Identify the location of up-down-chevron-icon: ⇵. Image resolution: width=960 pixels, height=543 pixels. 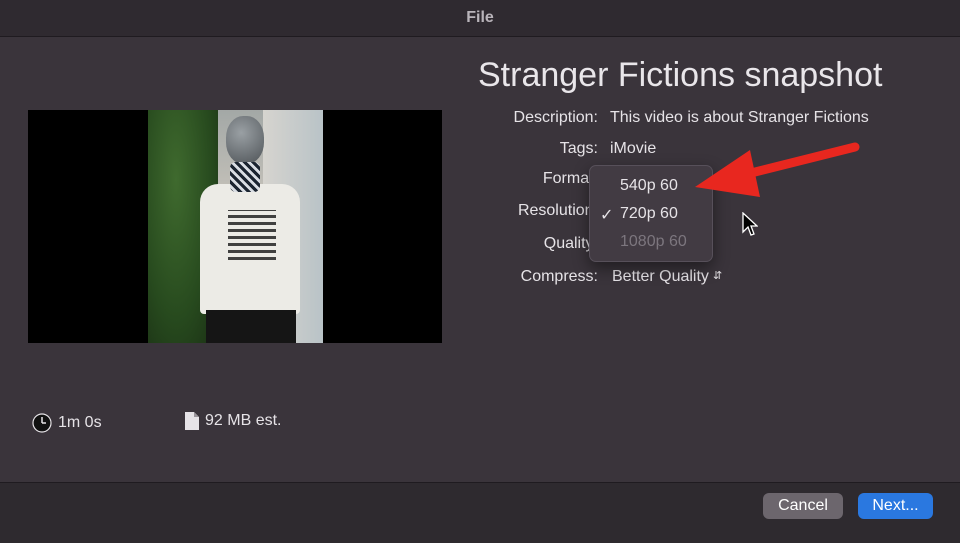
(717, 276).